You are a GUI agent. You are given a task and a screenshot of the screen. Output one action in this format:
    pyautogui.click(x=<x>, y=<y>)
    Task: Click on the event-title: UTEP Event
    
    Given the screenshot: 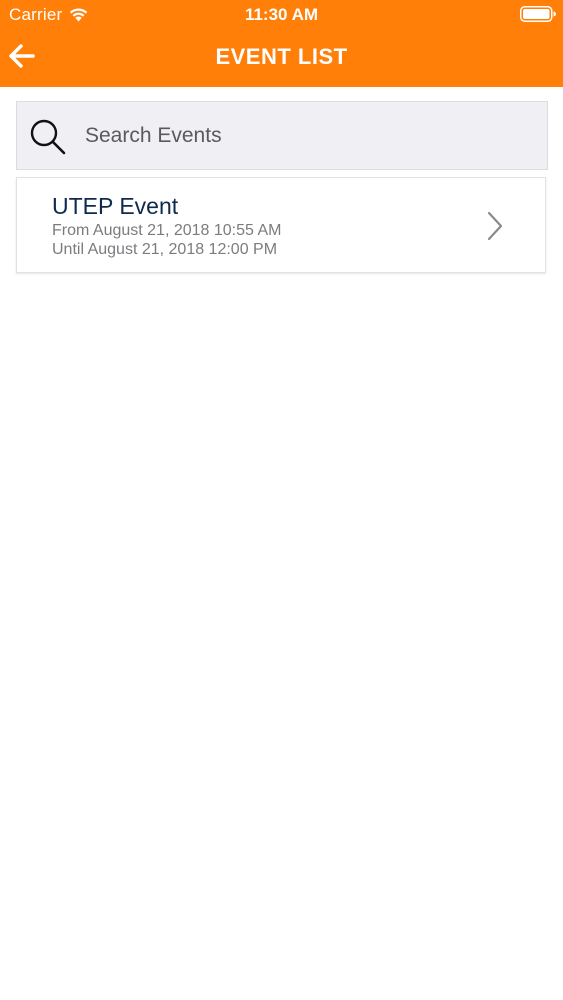 What is the action you would take?
    pyautogui.click(x=115, y=206)
    